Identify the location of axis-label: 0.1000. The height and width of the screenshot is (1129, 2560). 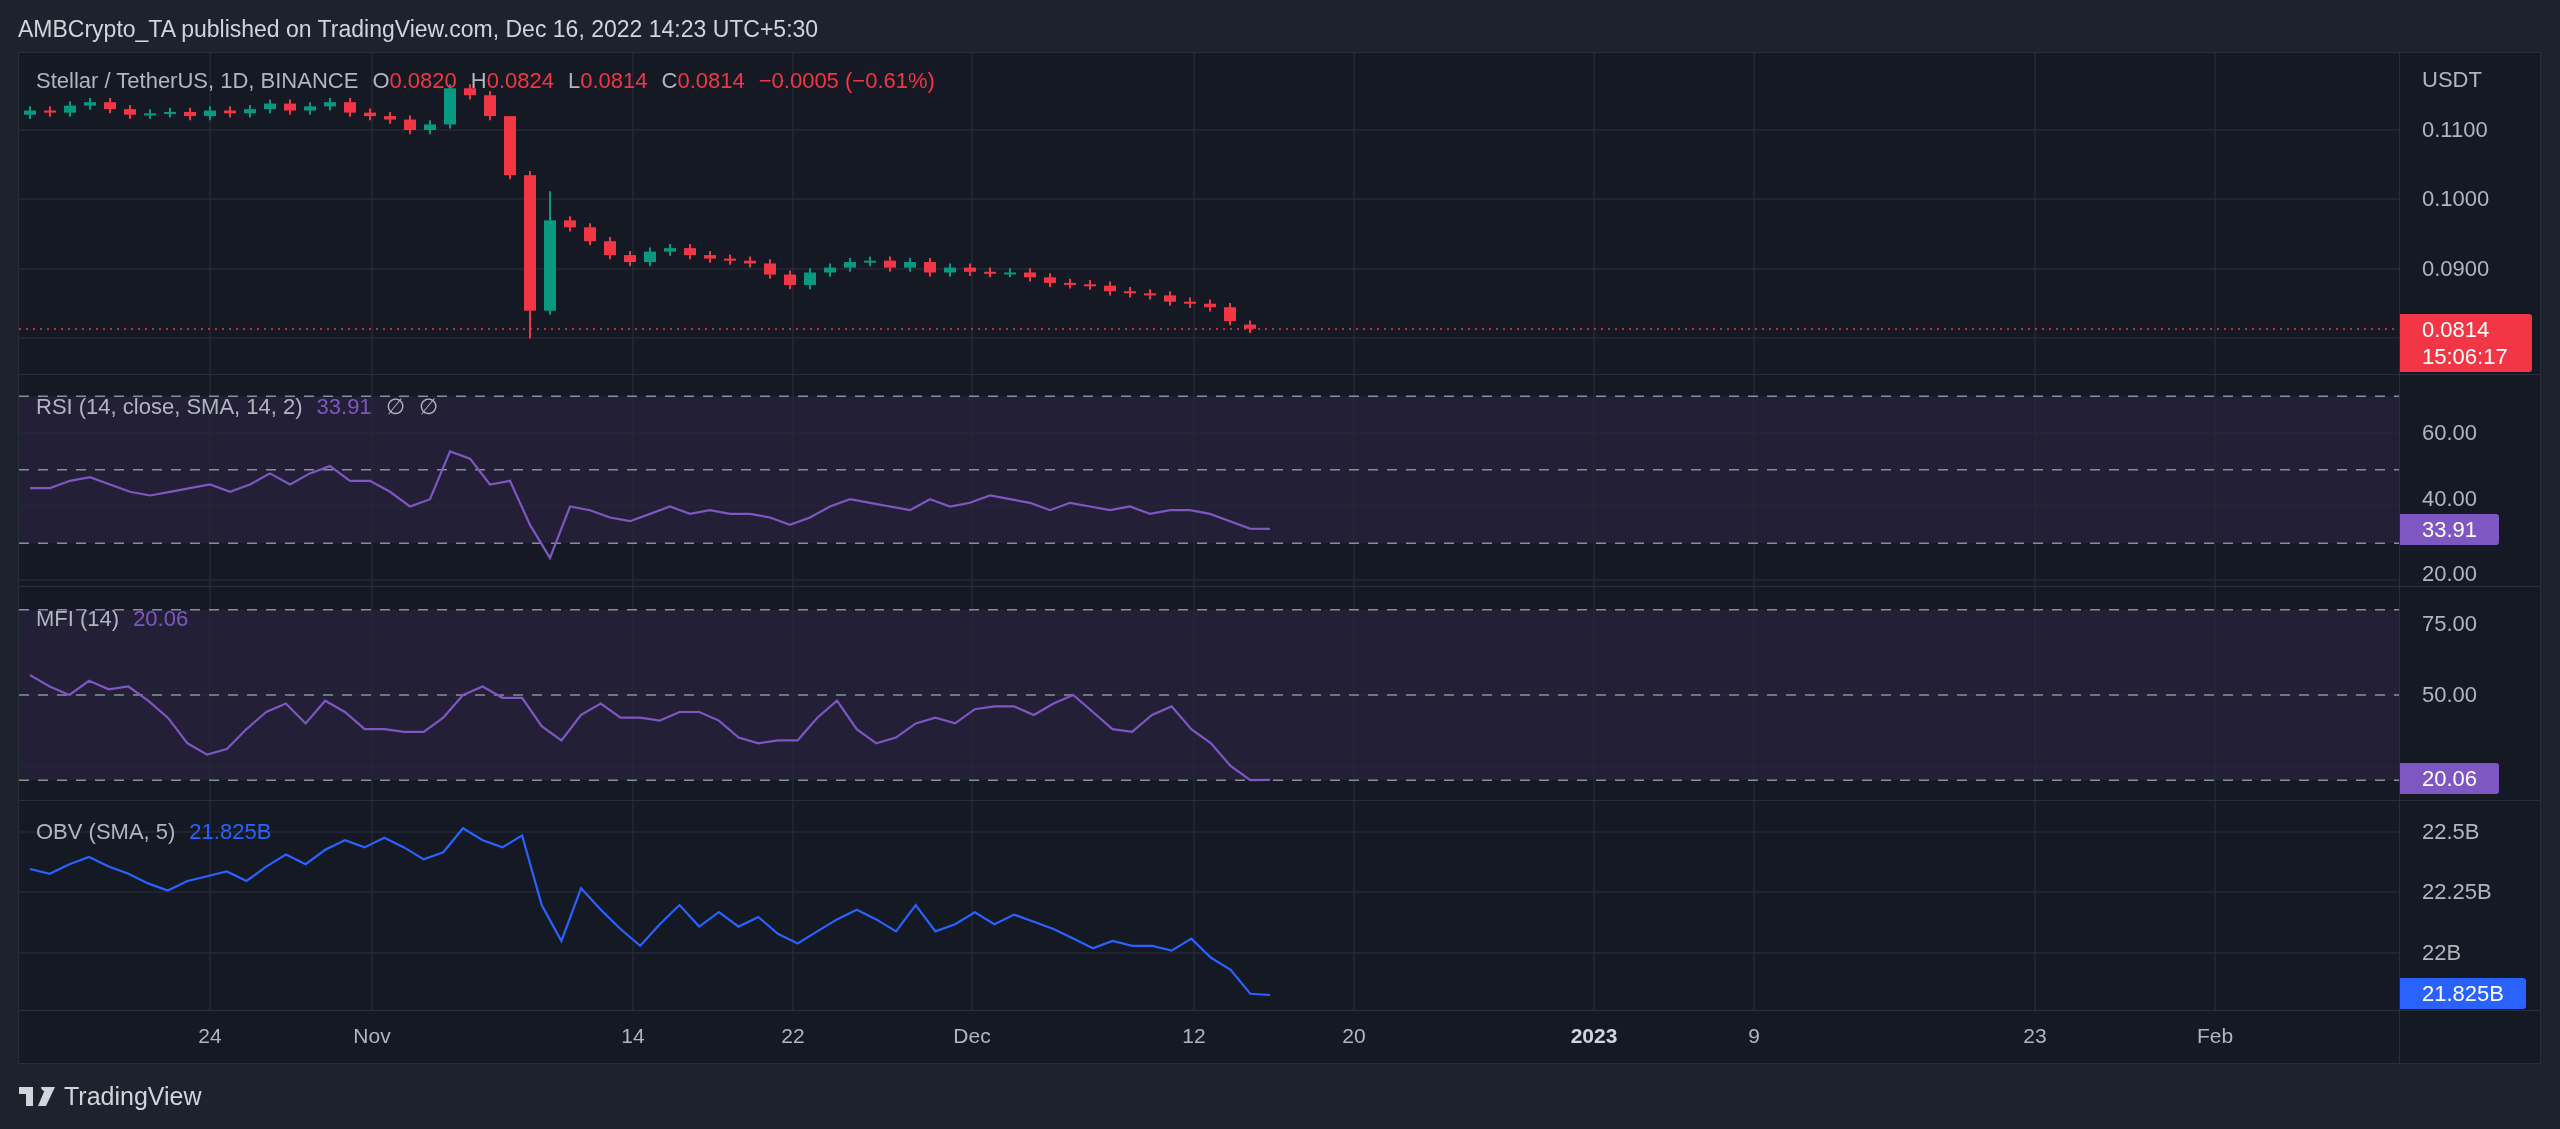
(2456, 199).